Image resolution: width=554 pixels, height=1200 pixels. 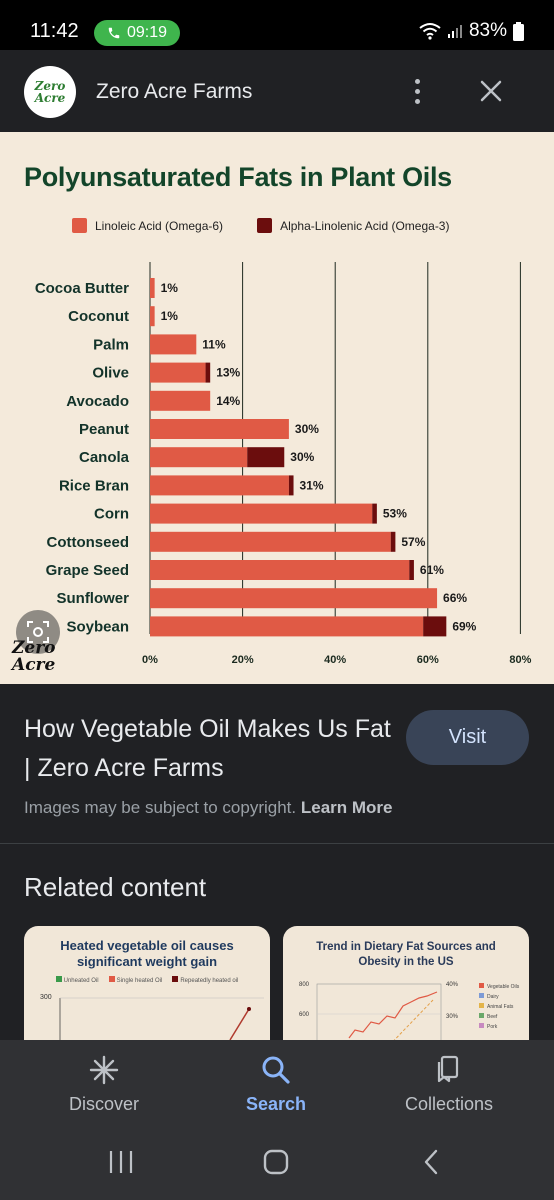 I want to click on category-label: Grape Seed, so click(x=87, y=570).